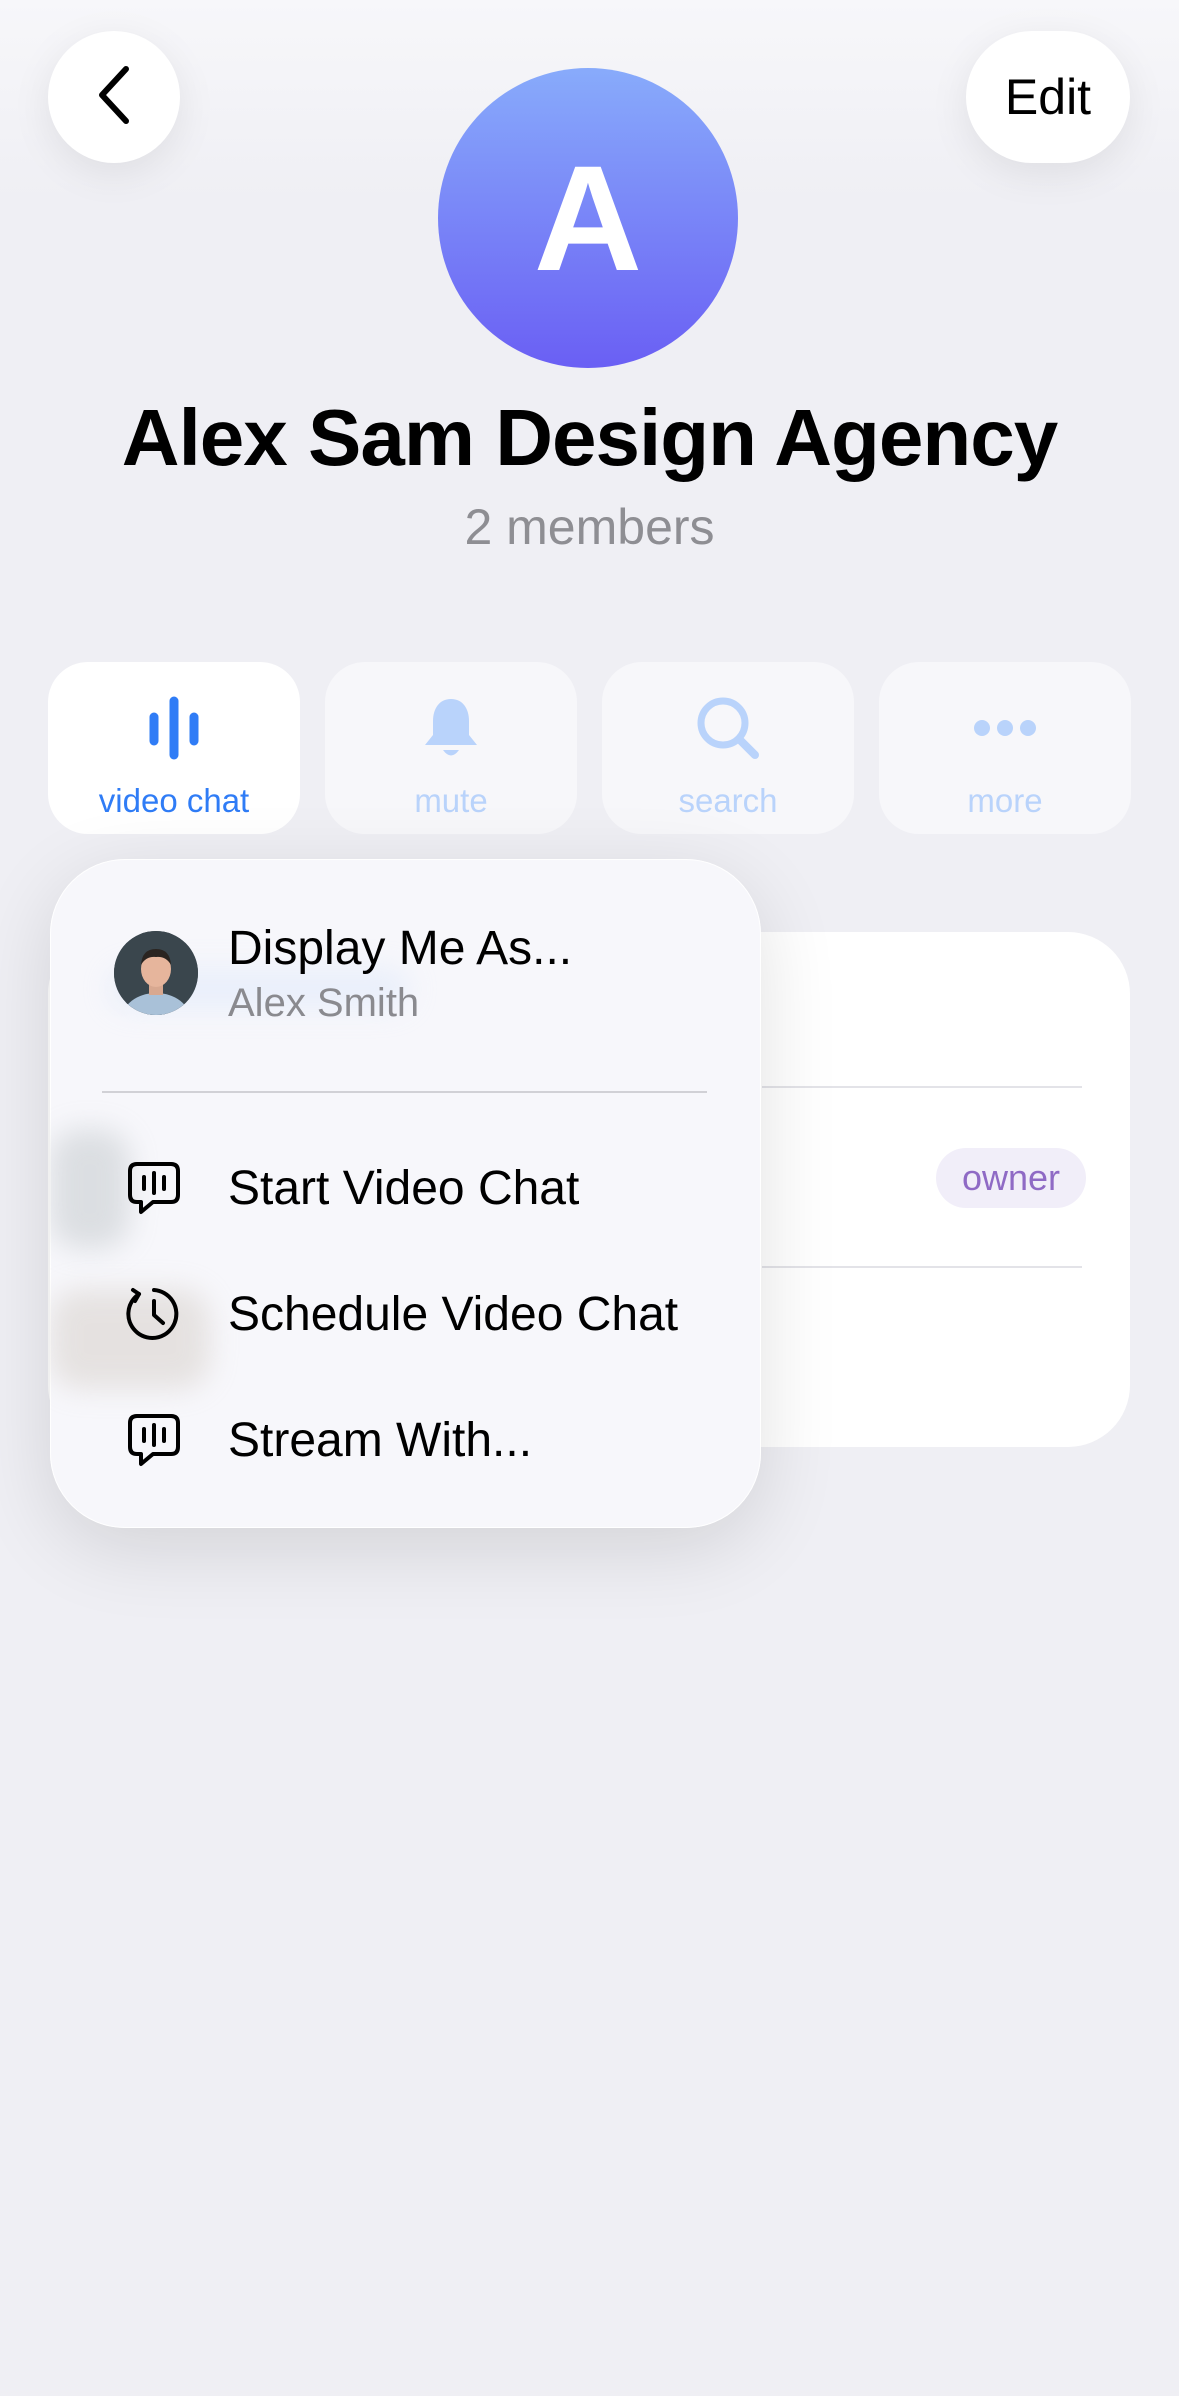  I want to click on video-chat-button: video chat, so click(174, 748).